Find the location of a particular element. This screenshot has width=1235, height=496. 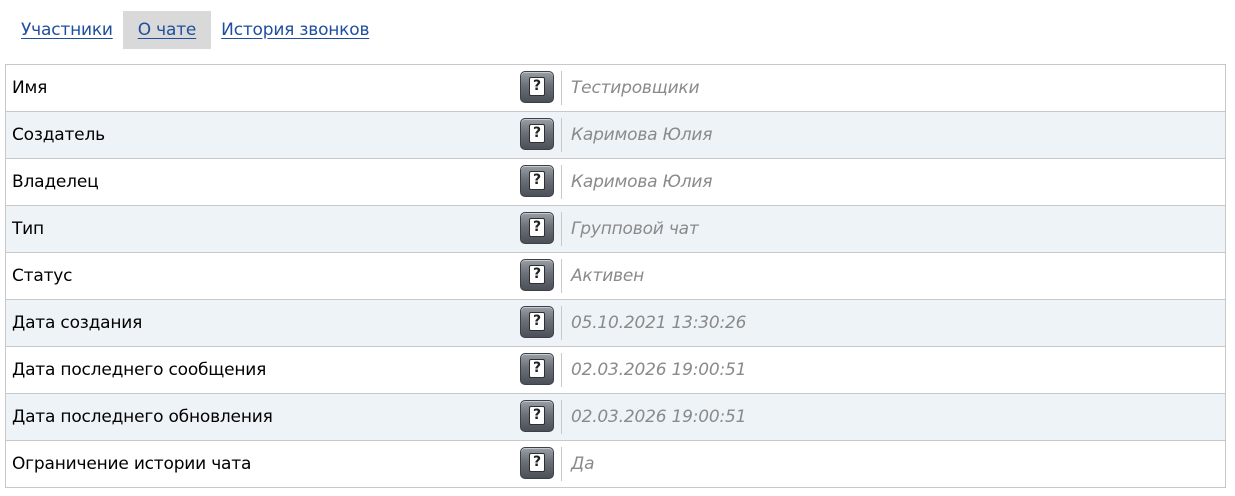

property-row-name: Имя ? Тестировщики is located at coordinates (615, 88).